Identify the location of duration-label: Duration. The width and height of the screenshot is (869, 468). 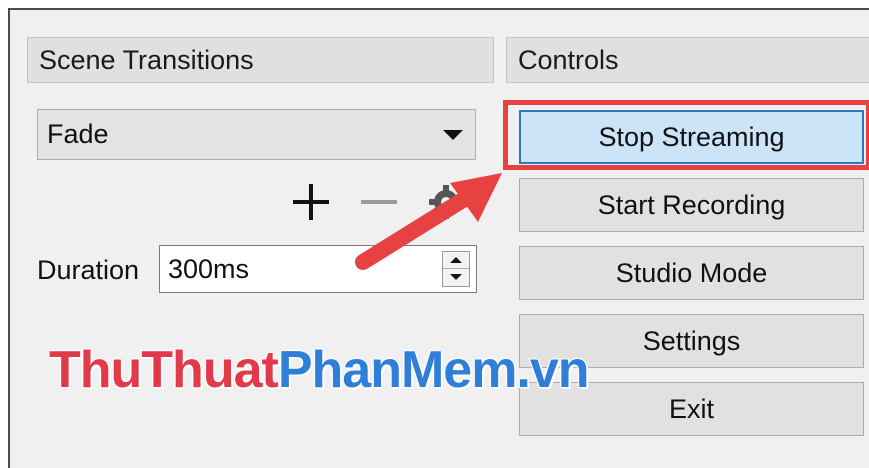
(88, 270).